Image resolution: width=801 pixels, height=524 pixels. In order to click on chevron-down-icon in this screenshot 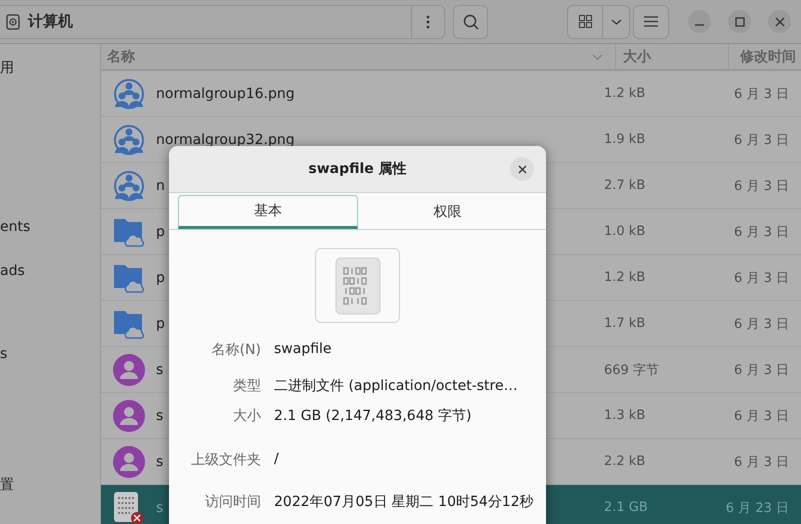, I will do `click(616, 21)`.